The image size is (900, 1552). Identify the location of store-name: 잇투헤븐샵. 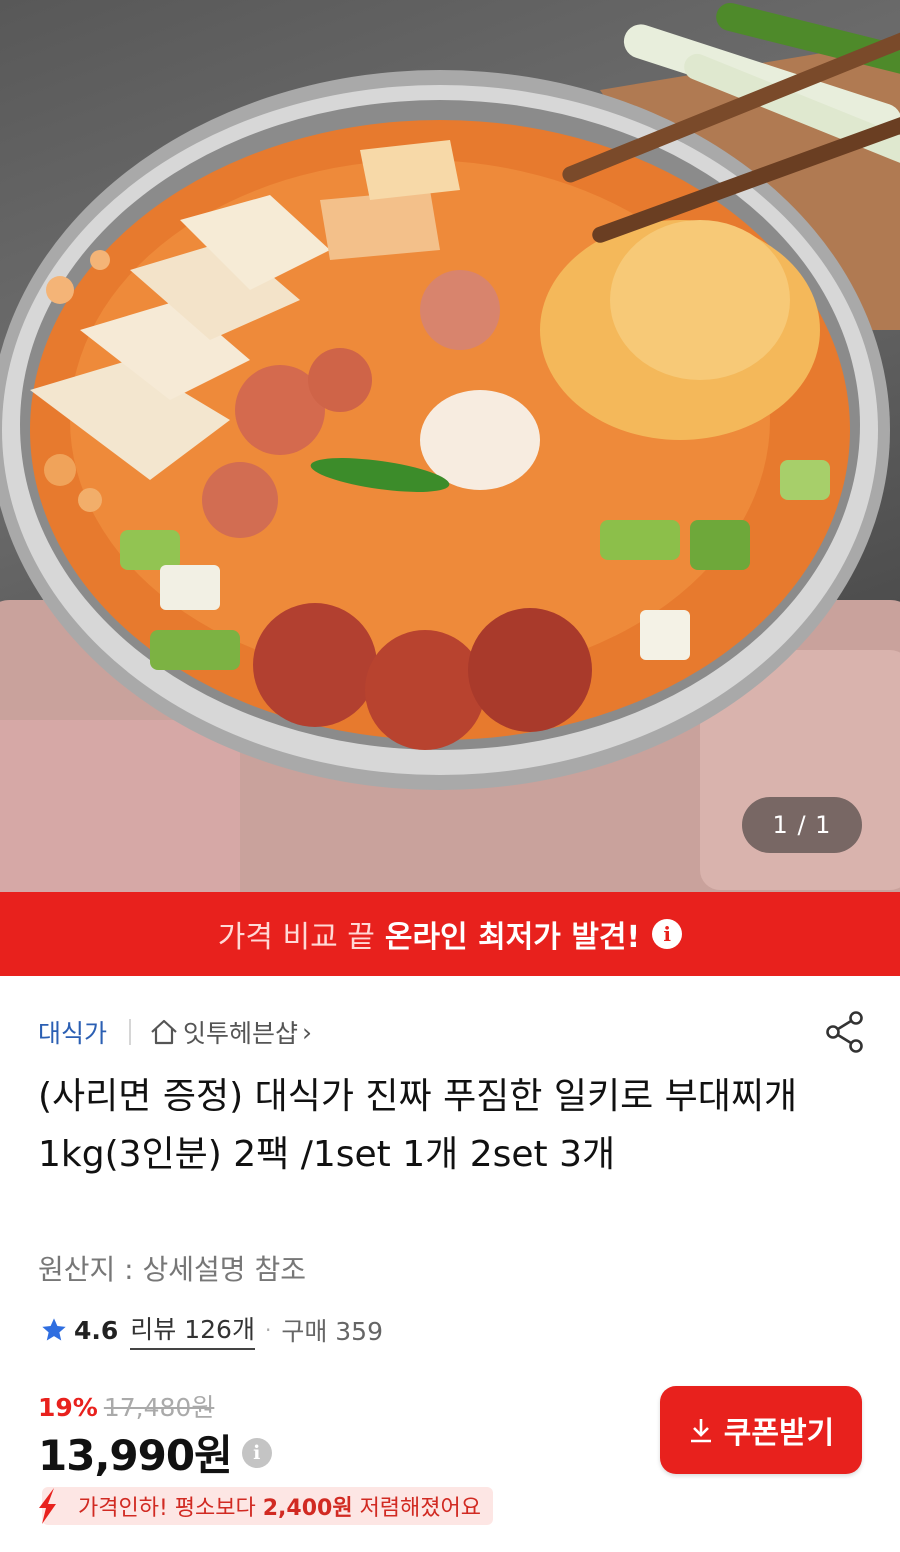
(241, 1033).